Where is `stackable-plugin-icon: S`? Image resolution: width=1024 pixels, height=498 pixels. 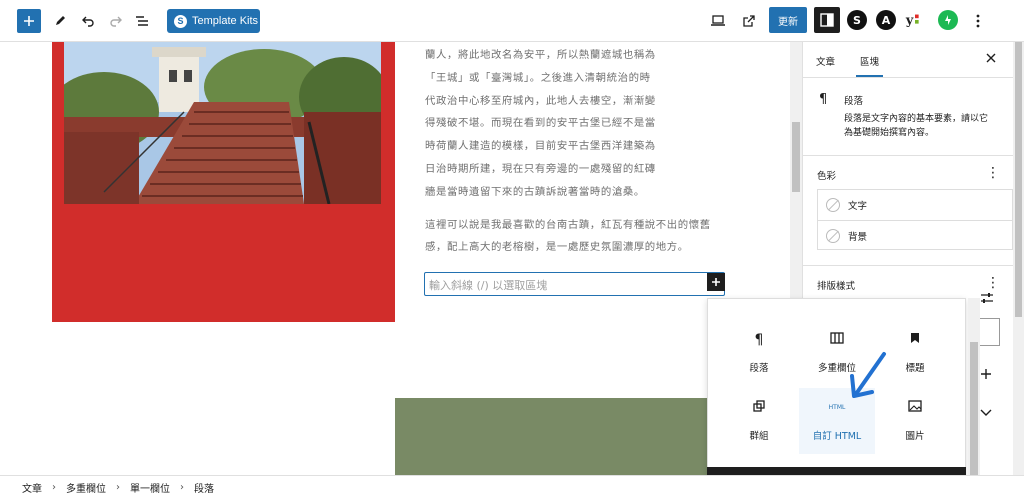 stackable-plugin-icon: S is located at coordinates (857, 20).